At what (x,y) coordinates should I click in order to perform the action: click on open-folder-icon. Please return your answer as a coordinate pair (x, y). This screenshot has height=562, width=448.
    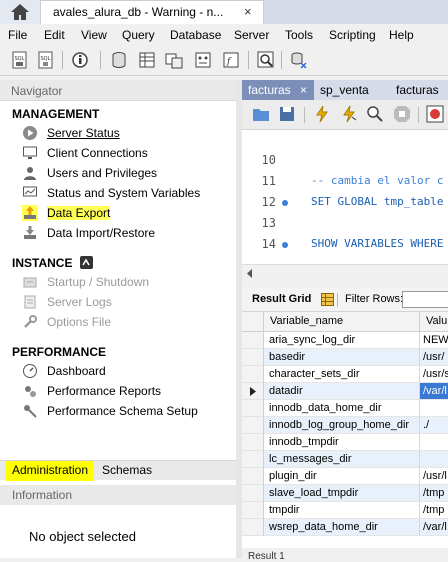
    Looking at the image, I should click on (261, 114).